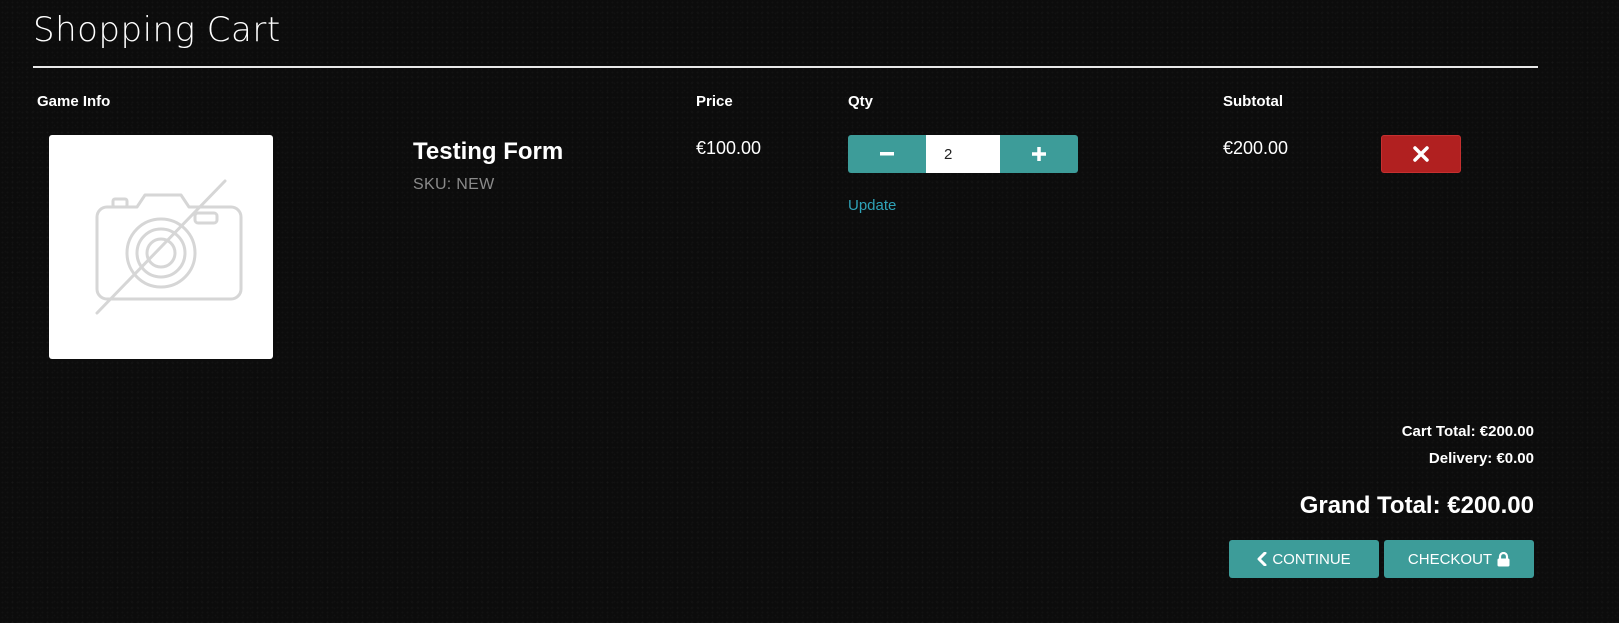 This screenshot has height=623, width=1619. Describe the element at coordinates (169, 247) in the screenshot. I see `no-image-camera-icon` at that location.